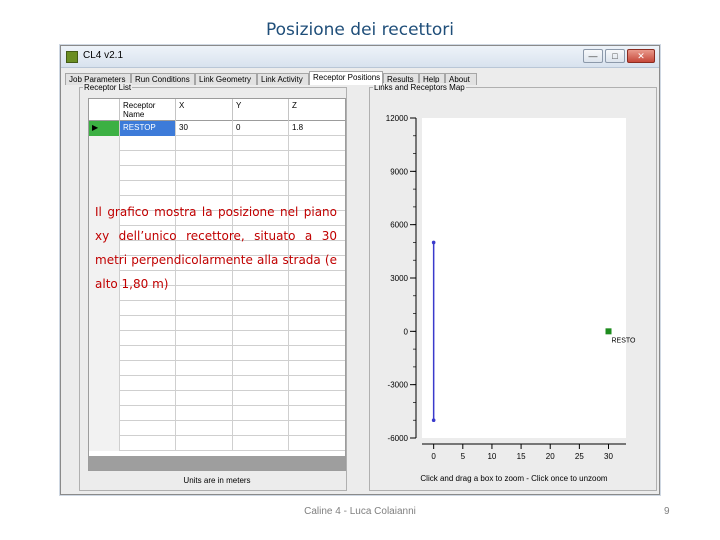 This screenshot has width=720, height=540. What do you see at coordinates (346, 78) in the screenshot?
I see `tab-receptor-positions: Receptor Positions` at bounding box center [346, 78].